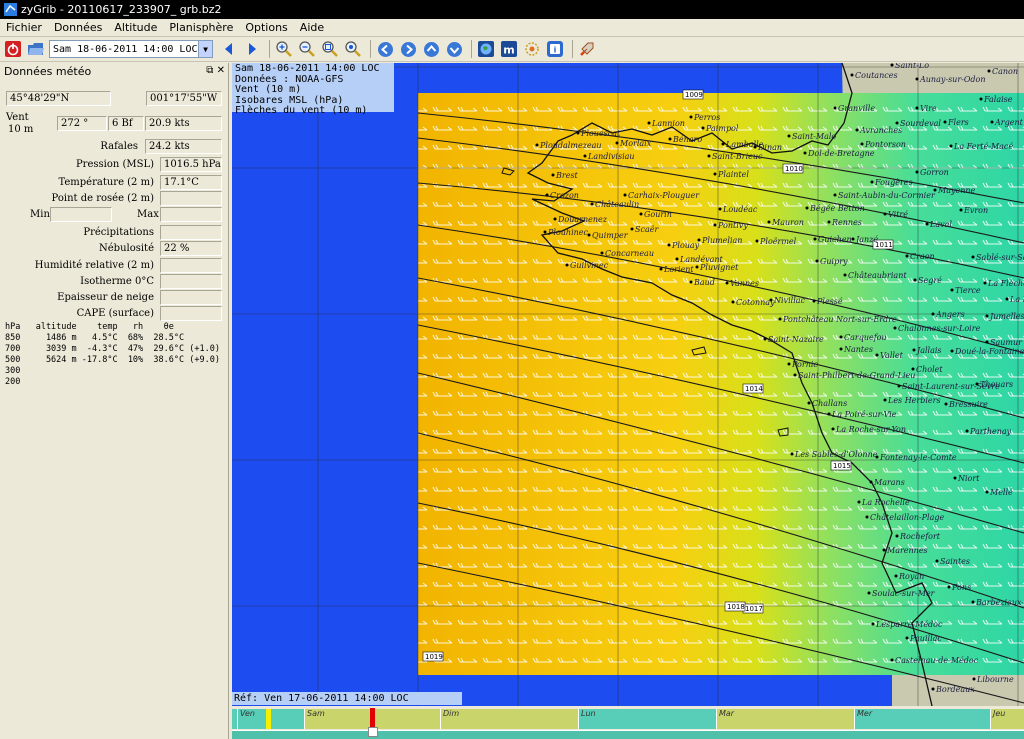  I want to click on zoom-all-button, so click(353, 49).